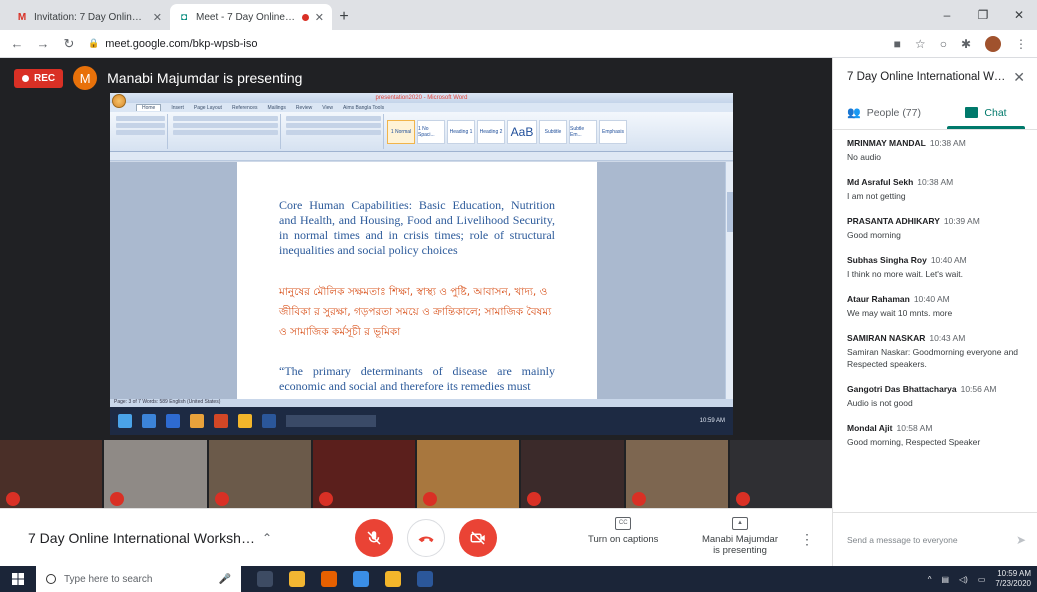  Describe the element at coordinates (267, 538) in the screenshot. I see `chevron-up-icon: ⌃` at that location.